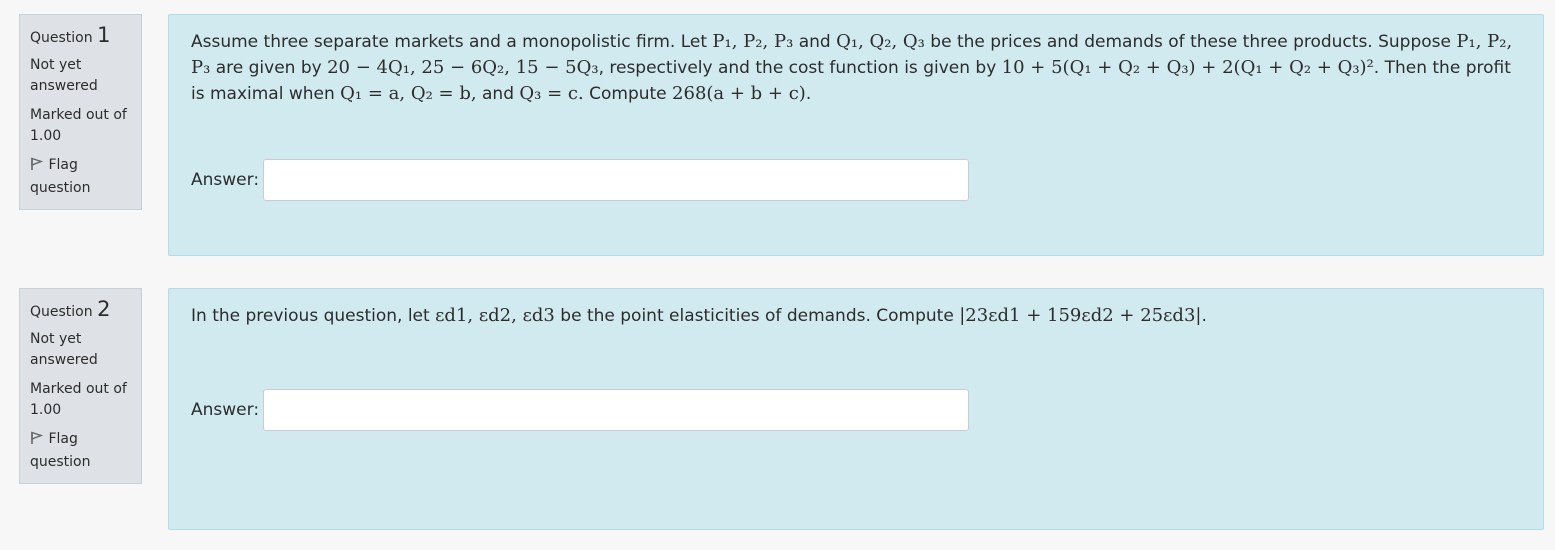 This screenshot has width=1555, height=550. Describe the element at coordinates (313, 316) in the screenshot. I see `qtext-part: In the previous question, let` at that location.